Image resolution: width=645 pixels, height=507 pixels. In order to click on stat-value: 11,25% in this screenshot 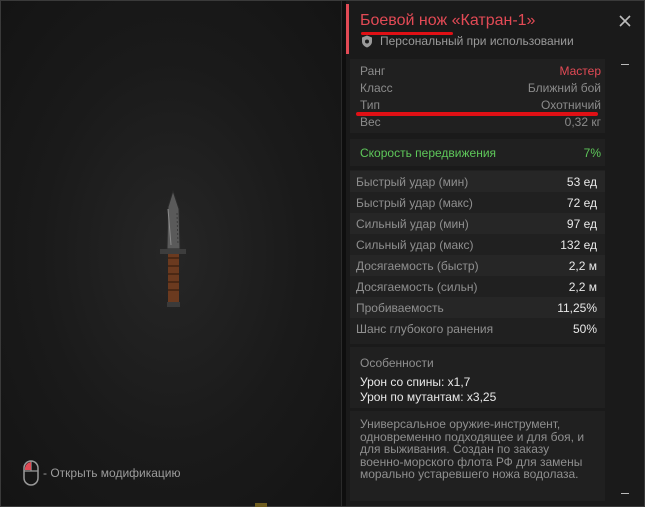, I will do `click(577, 308)`.